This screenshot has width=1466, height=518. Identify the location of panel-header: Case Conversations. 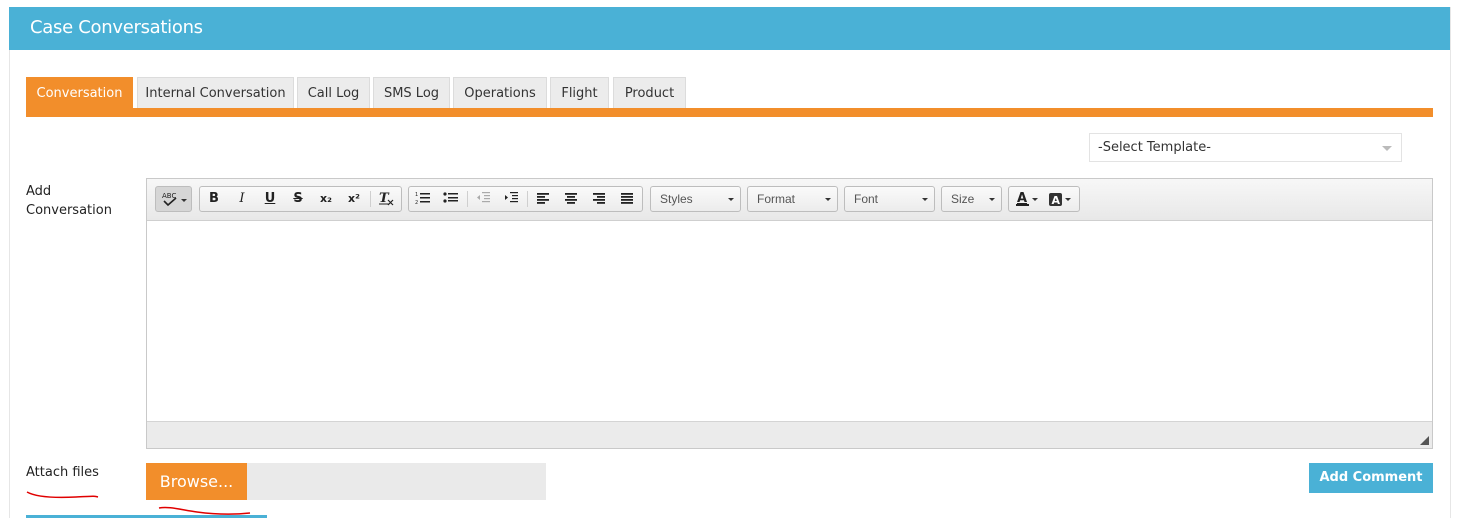
(729, 28).